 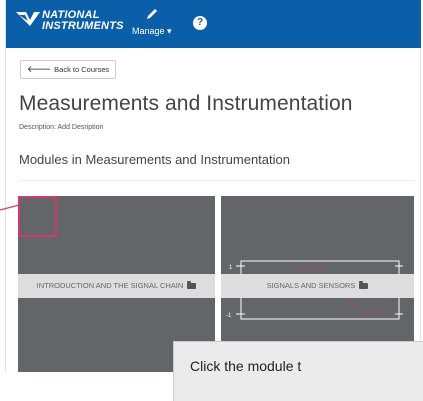 I want to click on highlight-box, so click(x=37, y=216).